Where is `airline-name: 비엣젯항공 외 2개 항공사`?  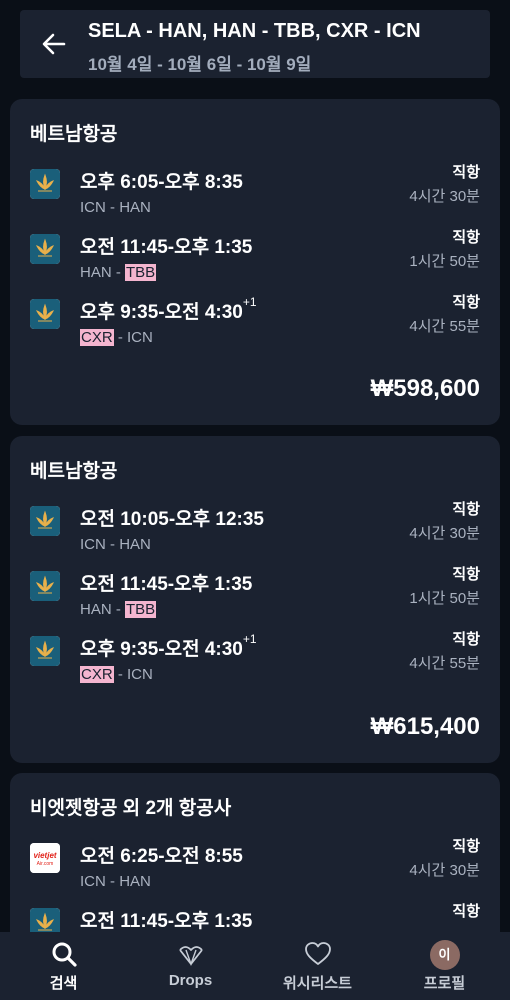 airline-name: 비엣젯항공 외 2개 항공사 is located at coordinates (131, 808).